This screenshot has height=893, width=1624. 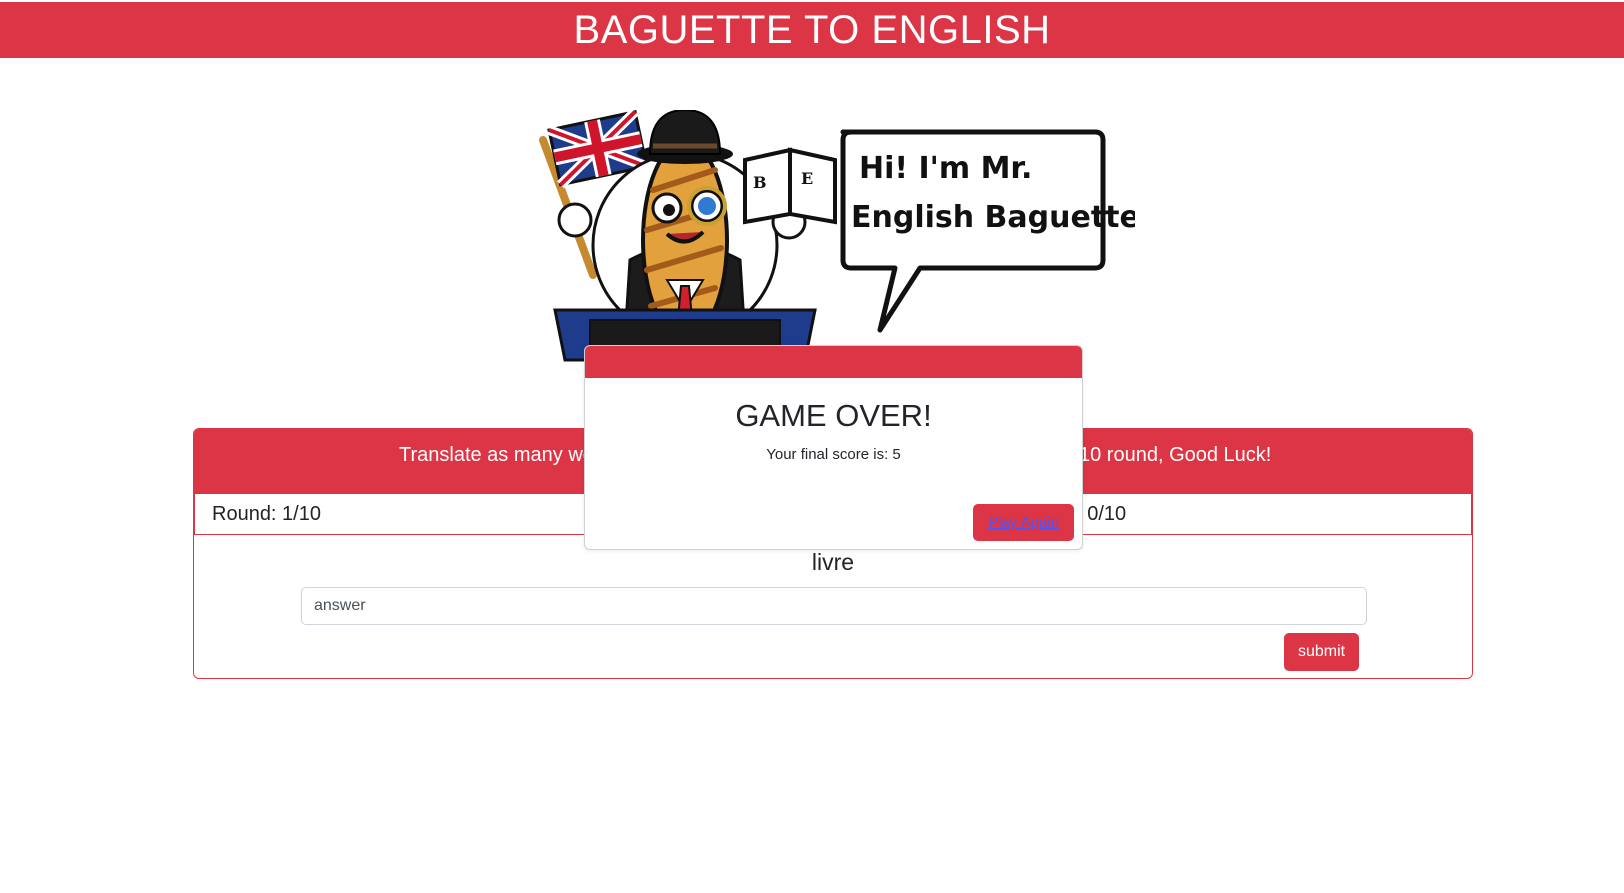 What do you see at coordinates (945, 168) in the screenshot?
I see `speech-line-1: Hi! I'm Mr.` at bounding box center [945, 168].